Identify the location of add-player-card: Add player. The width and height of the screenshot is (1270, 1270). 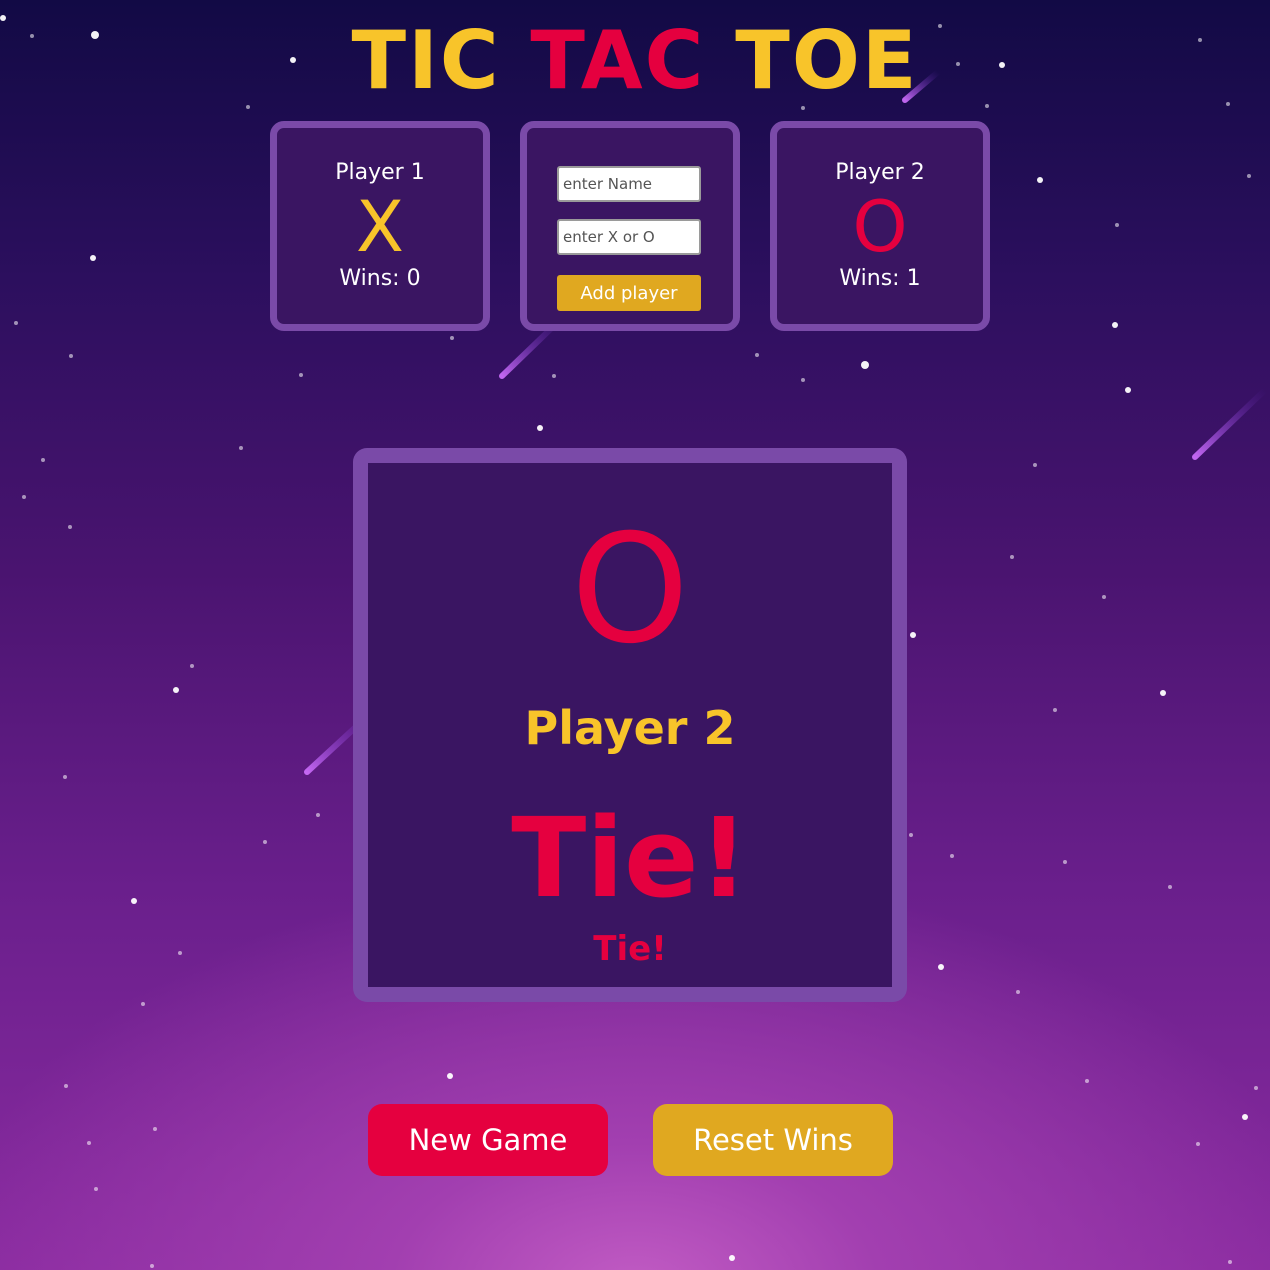
(630, 226).